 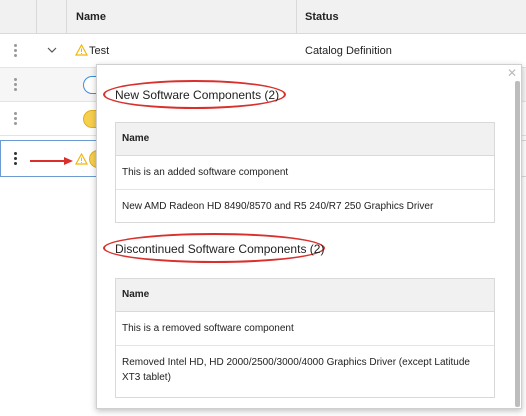 What do you see at coordinates (197, 95) in the screenshot?
I see `new-components-title: New Software Components (2)` at bounding box center [197, 95].